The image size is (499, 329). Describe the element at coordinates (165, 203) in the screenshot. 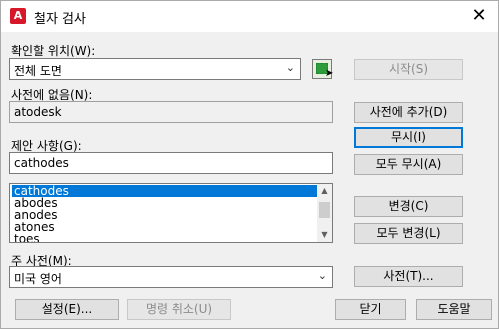

I see `list-item: abodes` at that location.